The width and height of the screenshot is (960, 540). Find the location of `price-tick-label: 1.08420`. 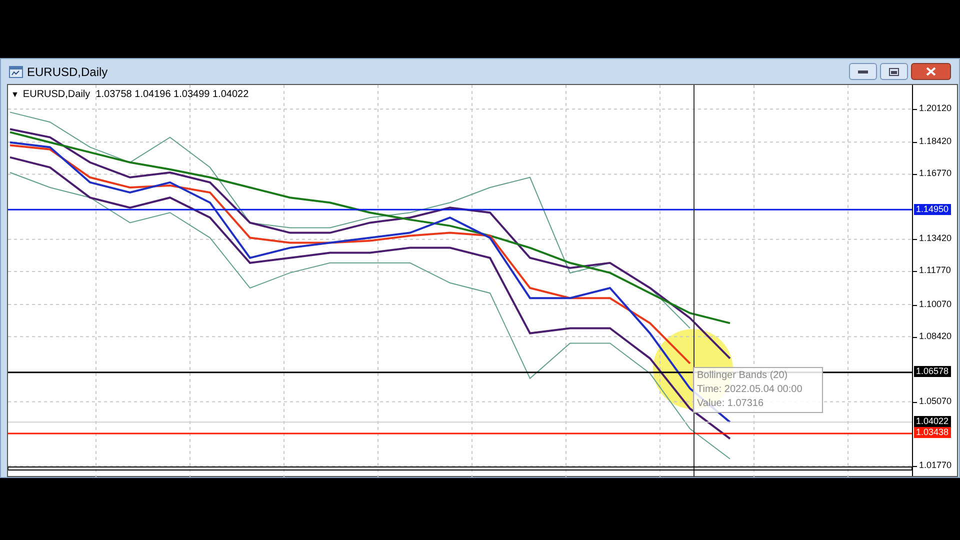

price-tick-label: 1.08420 is located at coordinates (935, 336).